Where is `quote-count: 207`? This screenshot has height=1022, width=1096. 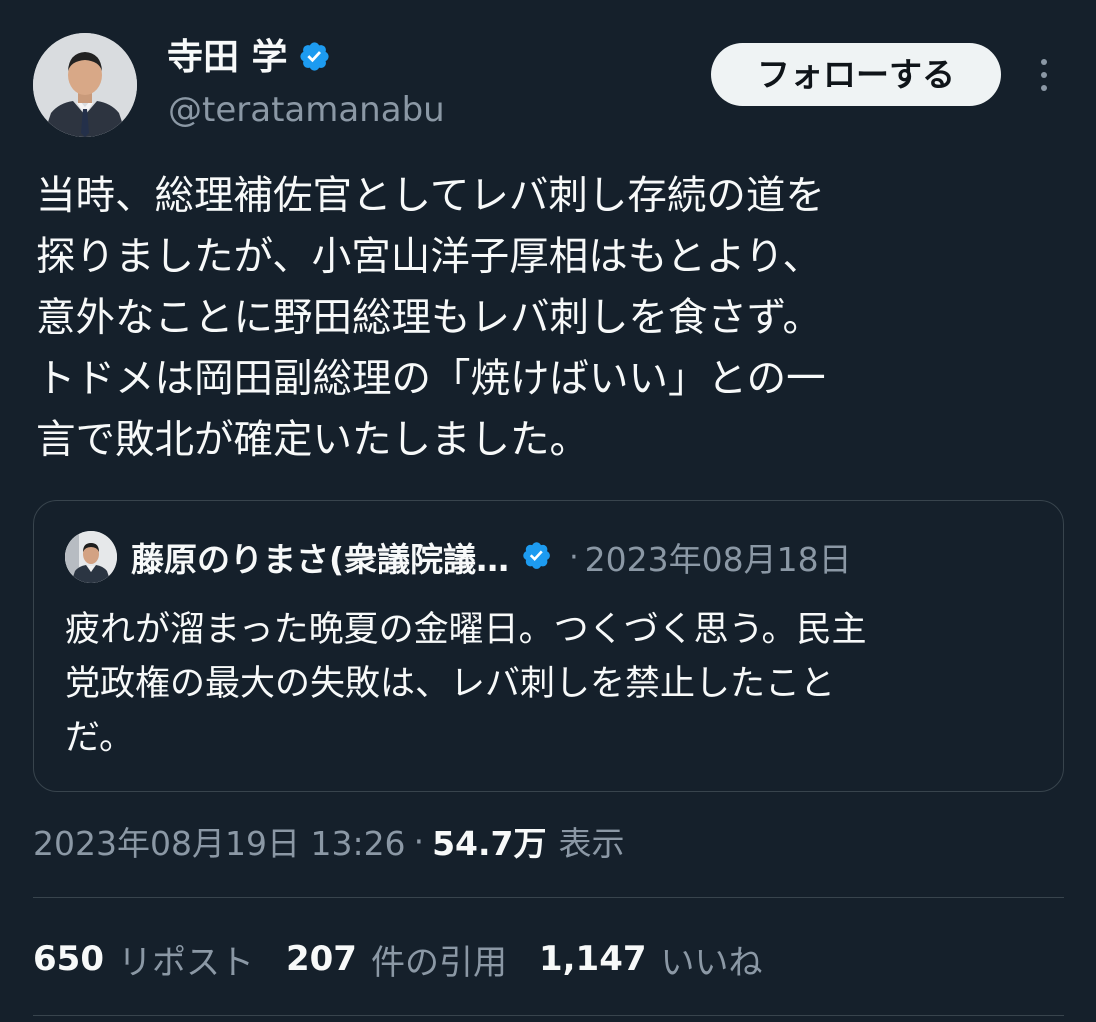
quote-count: 207 is located at coordinates (321, 959).